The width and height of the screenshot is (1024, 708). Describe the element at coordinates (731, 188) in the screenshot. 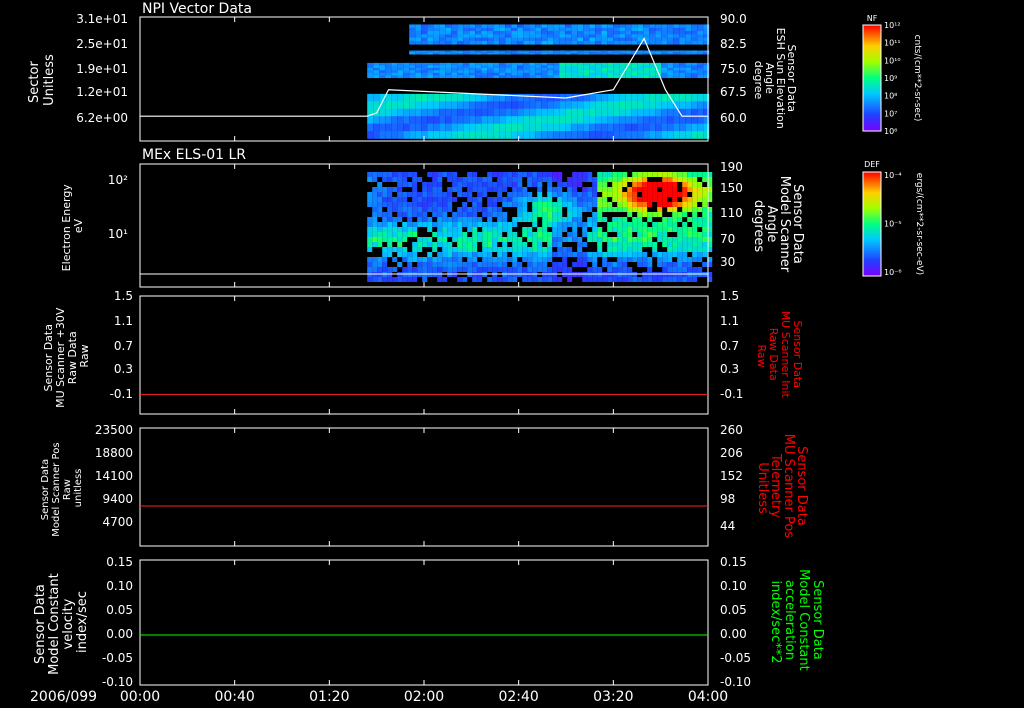

I see `y2-tick-label: 150` at that location.